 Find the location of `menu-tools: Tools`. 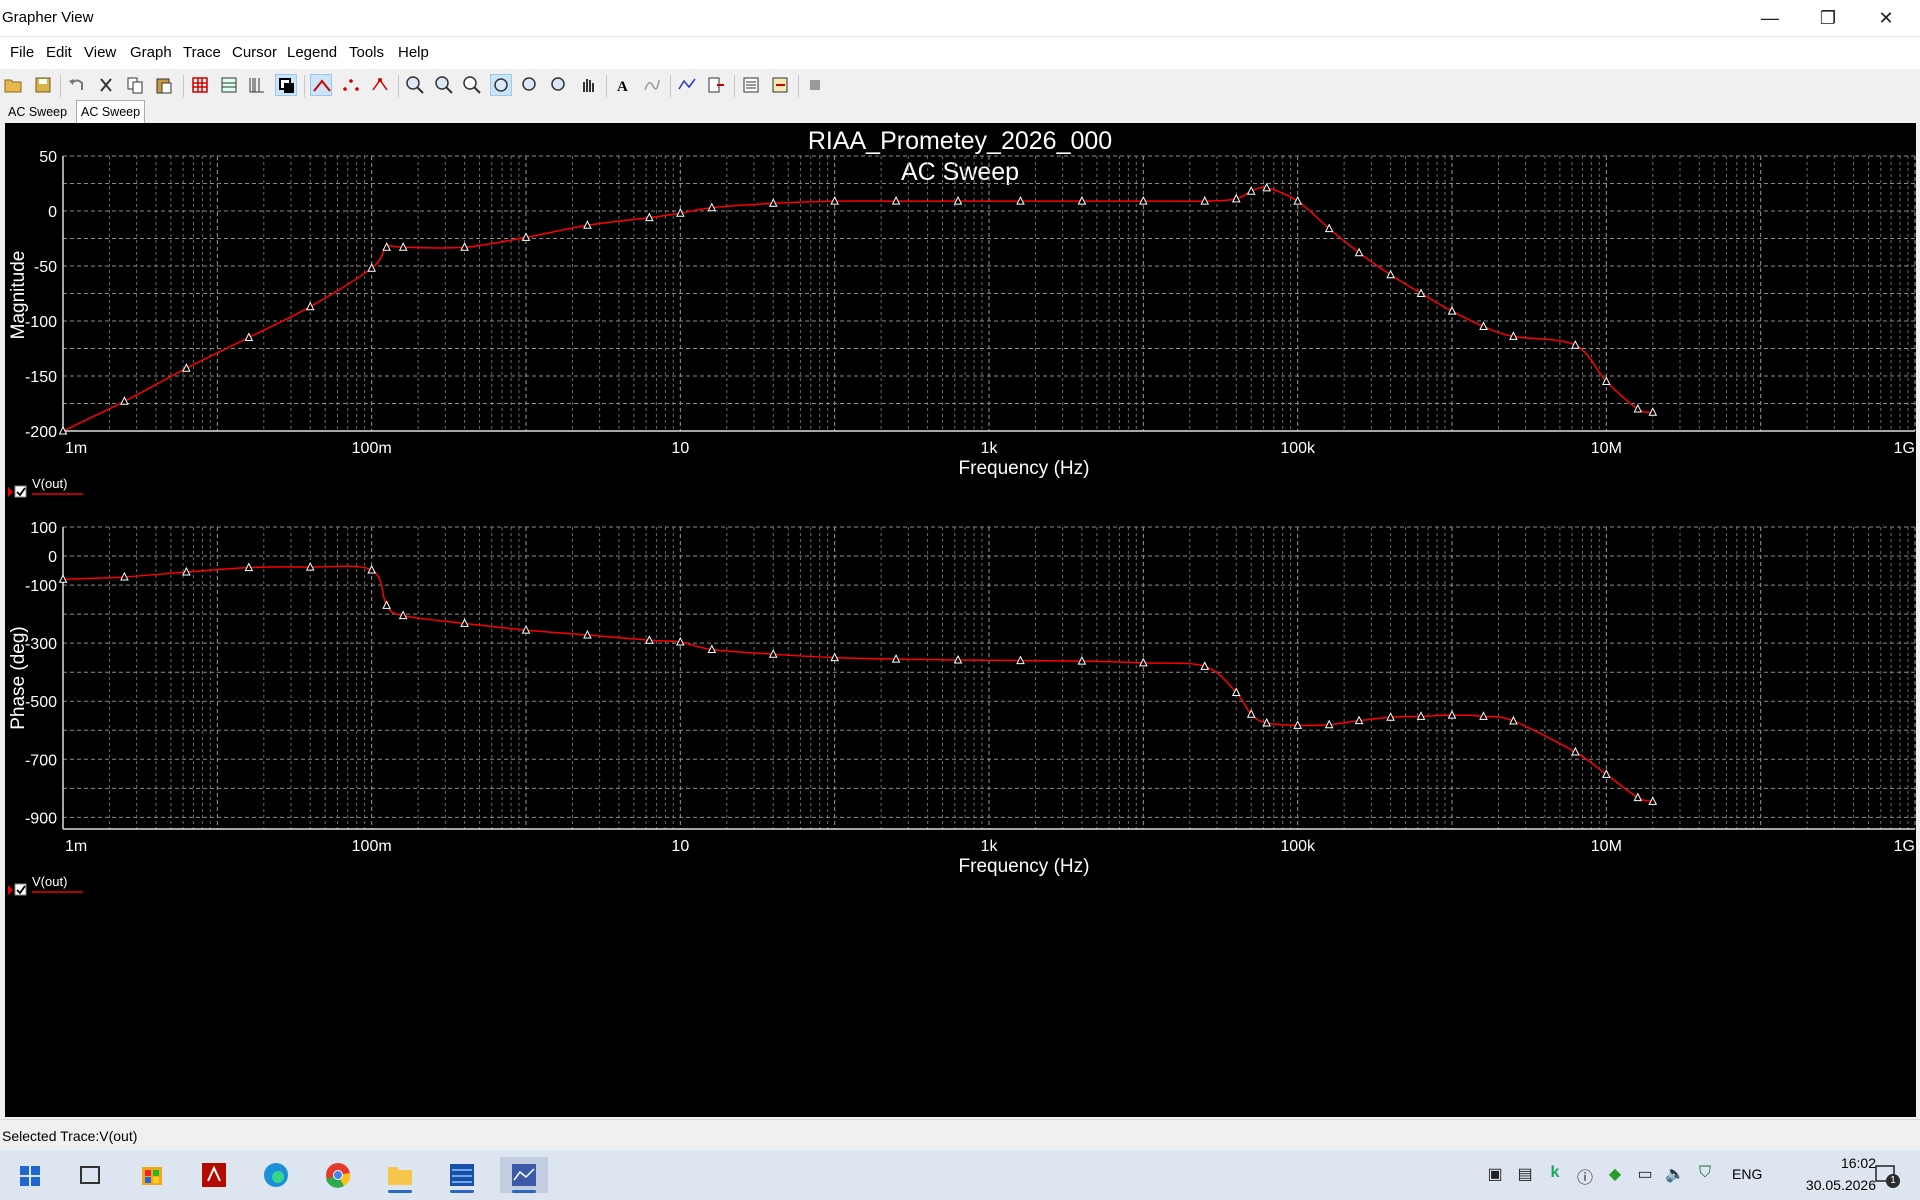

menu-tools: Tools is located at coordinates (366, 52).